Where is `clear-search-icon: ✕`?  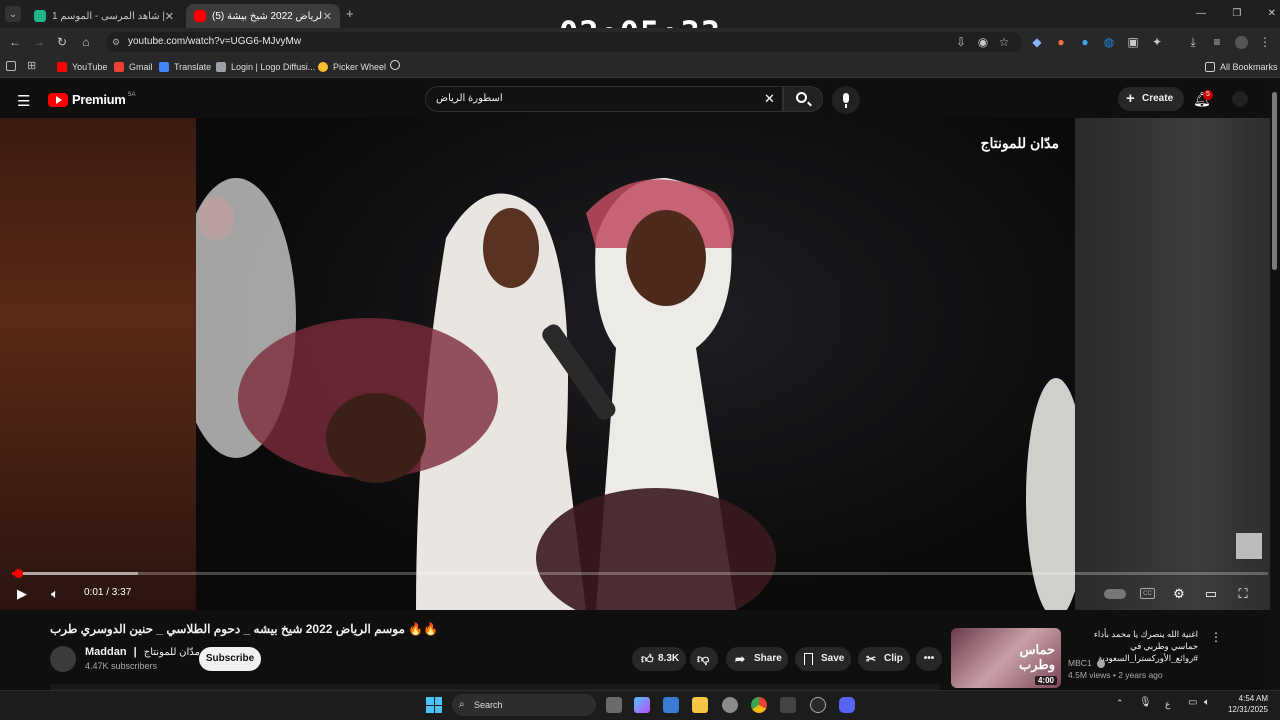
clear-search-icon: ✕ is located at coordinates (769, 99).